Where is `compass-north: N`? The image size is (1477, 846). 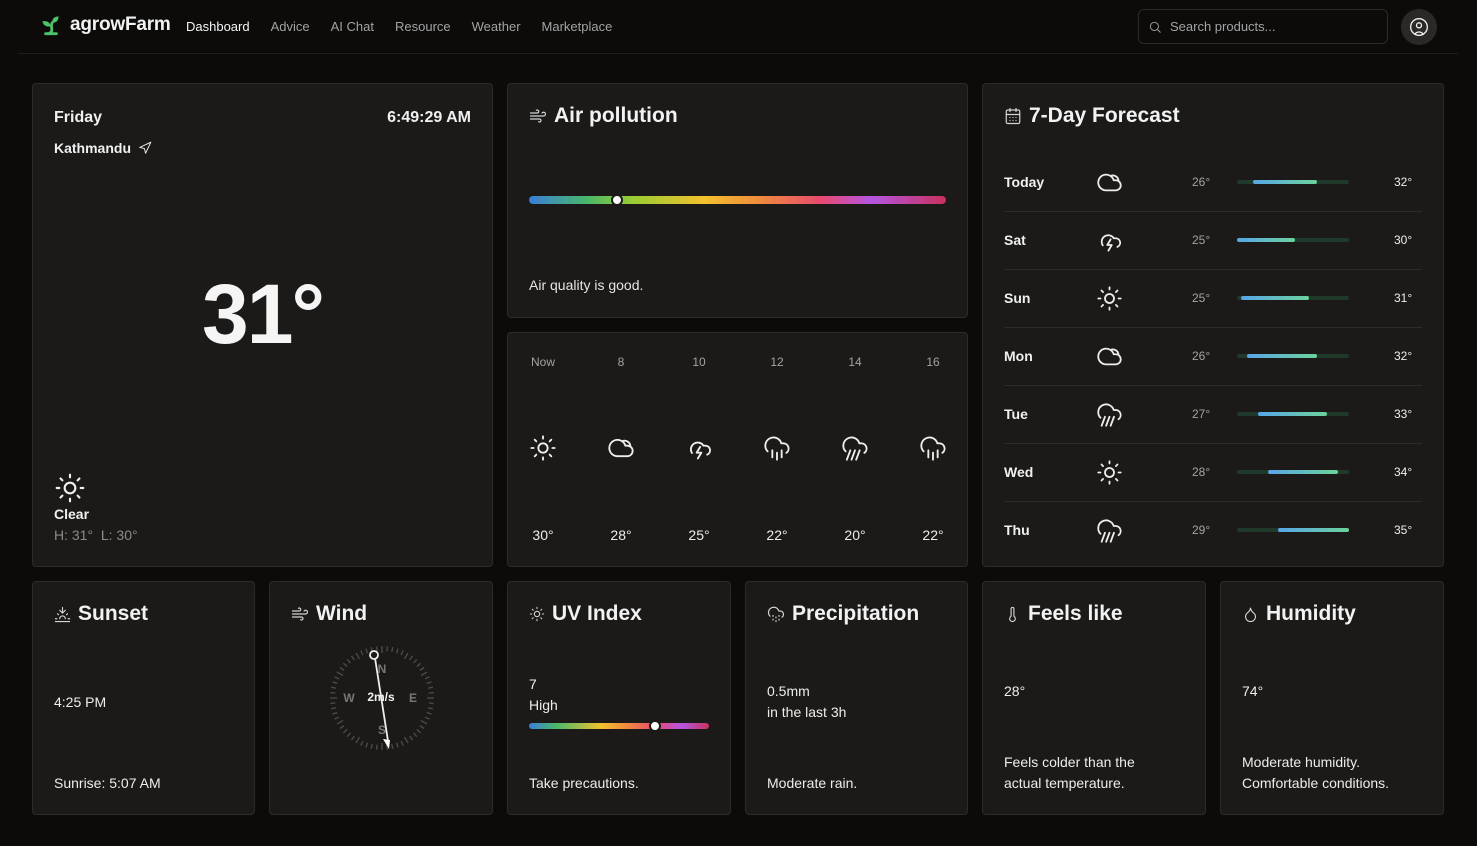
compass-north: N is located at coordinates (382, 669).